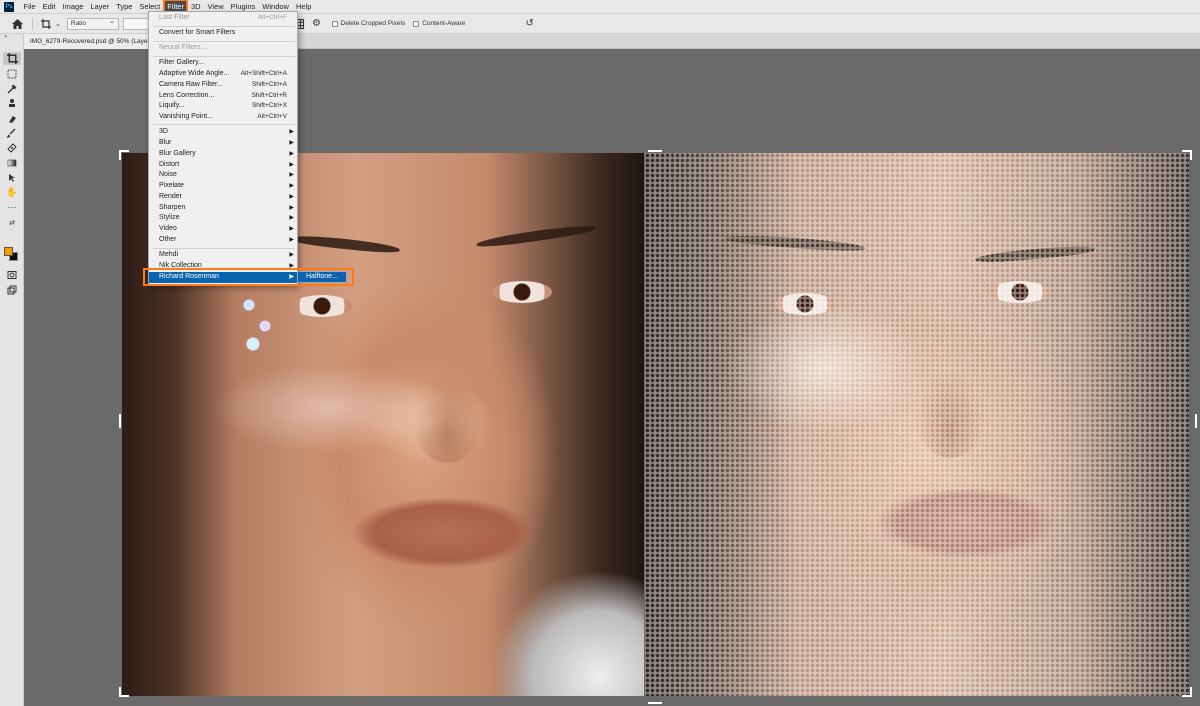 The height and width of the screenshot is (706, 1200). What do you see at coordinates (124, 421) in the screenshot?
I see `crop-handle-left-middle` at bounding box center [124, 421].